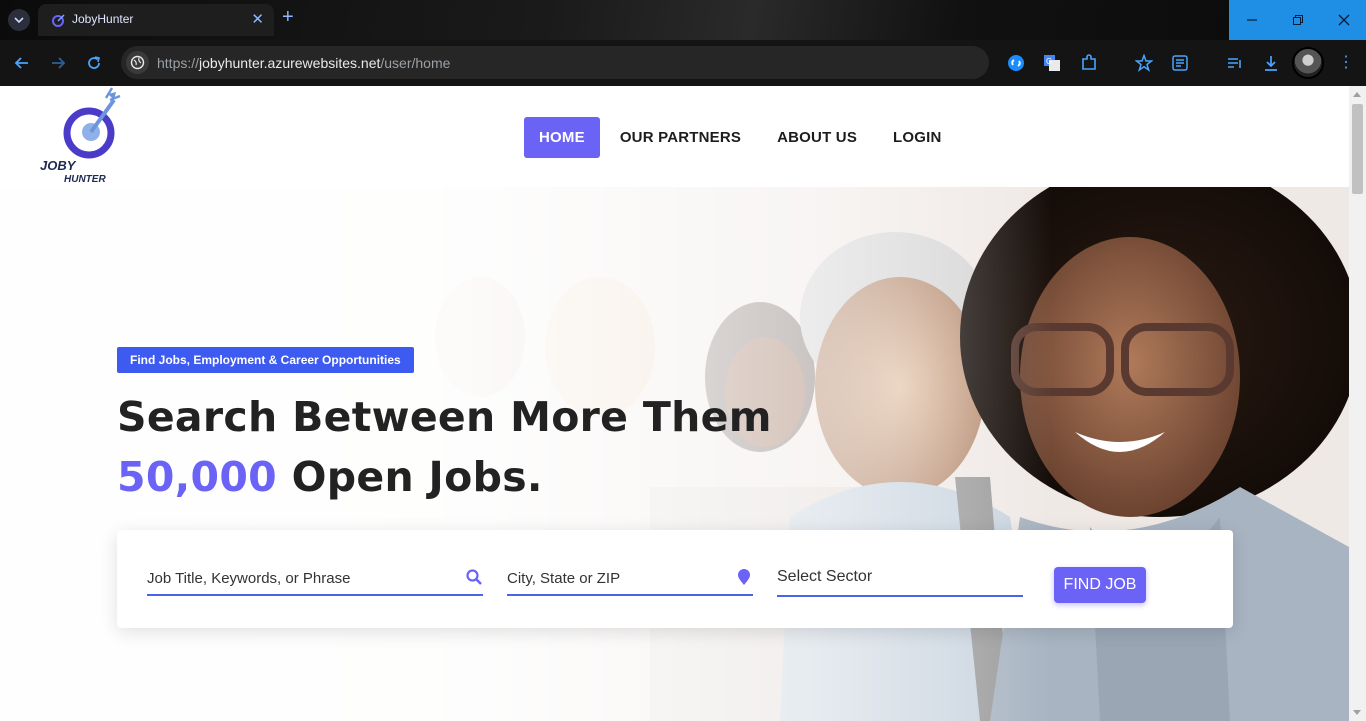 The height and width of the screenshot is (721, 1366). I want to click on keywords-input, so click(295, 578).